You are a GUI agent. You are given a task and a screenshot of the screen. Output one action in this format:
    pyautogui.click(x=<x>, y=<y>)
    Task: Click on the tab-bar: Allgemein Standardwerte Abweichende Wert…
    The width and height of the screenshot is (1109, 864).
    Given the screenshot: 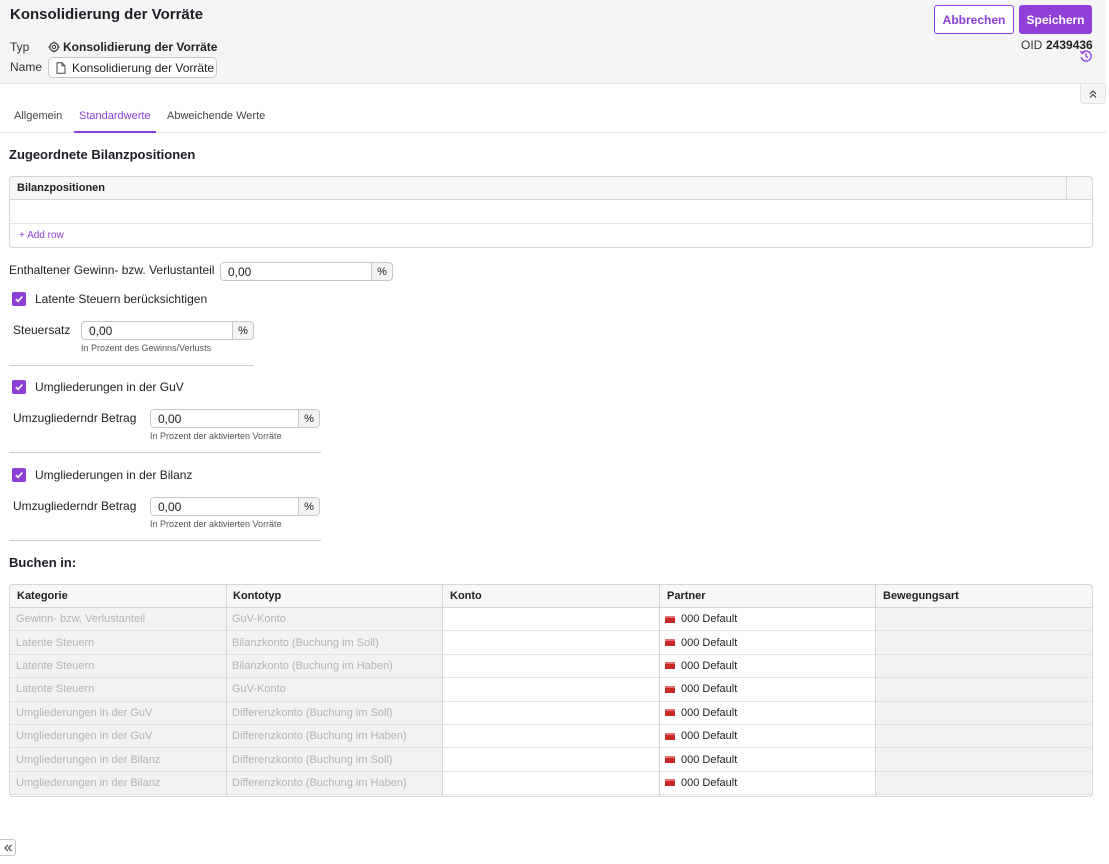 What is the action you would take?
    pyautogui.click(x=553, y=118)
    